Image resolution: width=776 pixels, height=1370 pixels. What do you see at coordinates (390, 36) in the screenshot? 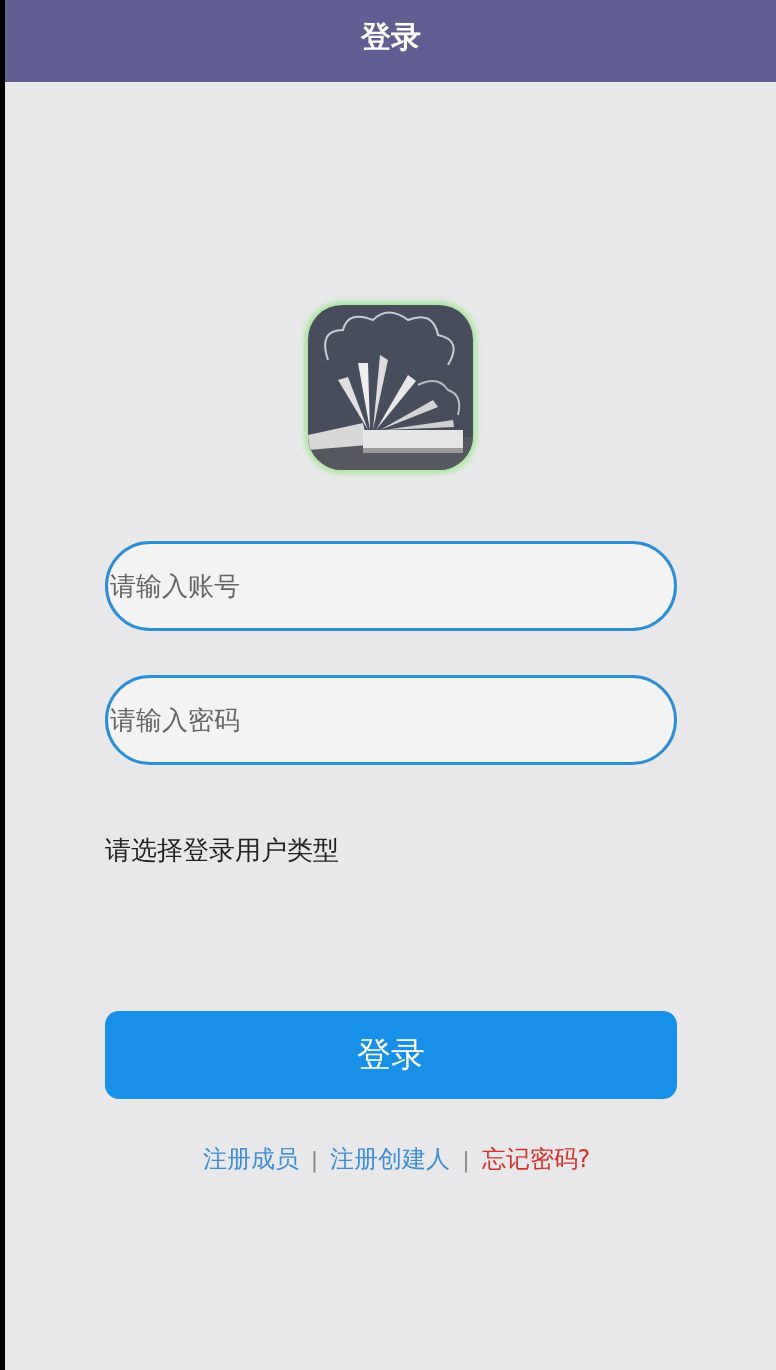
I see `header-title: 登录` at bounding box center [390, 36].